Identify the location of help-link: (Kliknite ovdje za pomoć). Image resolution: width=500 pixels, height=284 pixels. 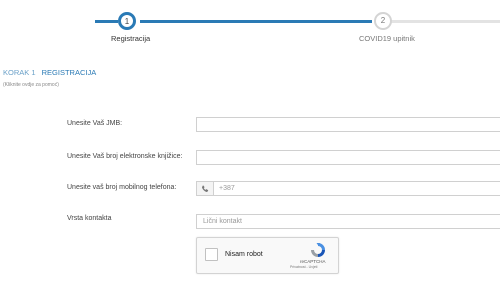
(31, 85).